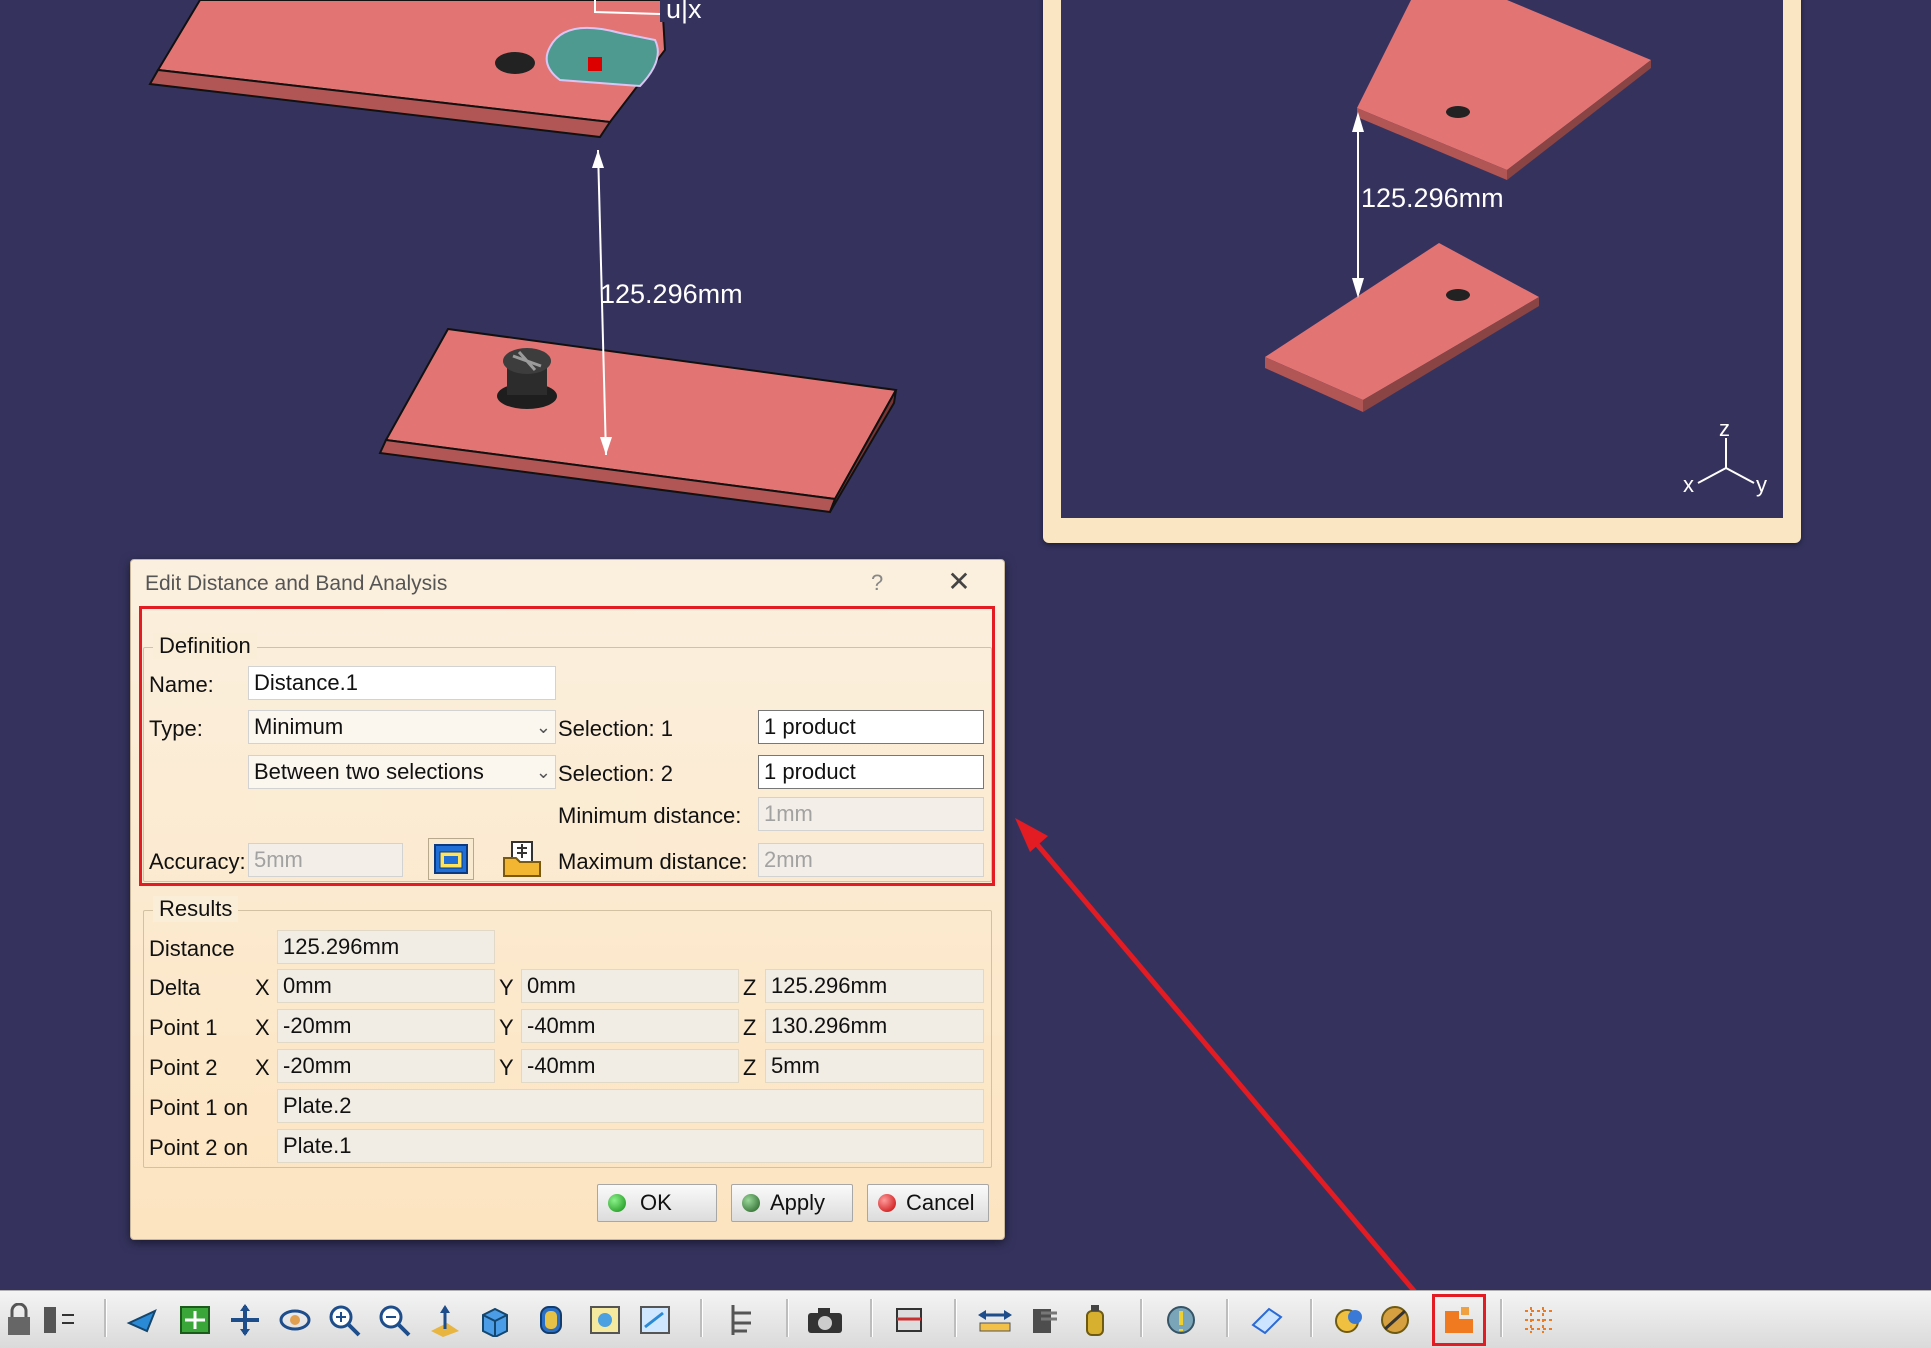 The image size is (1931, 1348). I want to click on delta-z-value: 125.296mm, so click(874, 986).